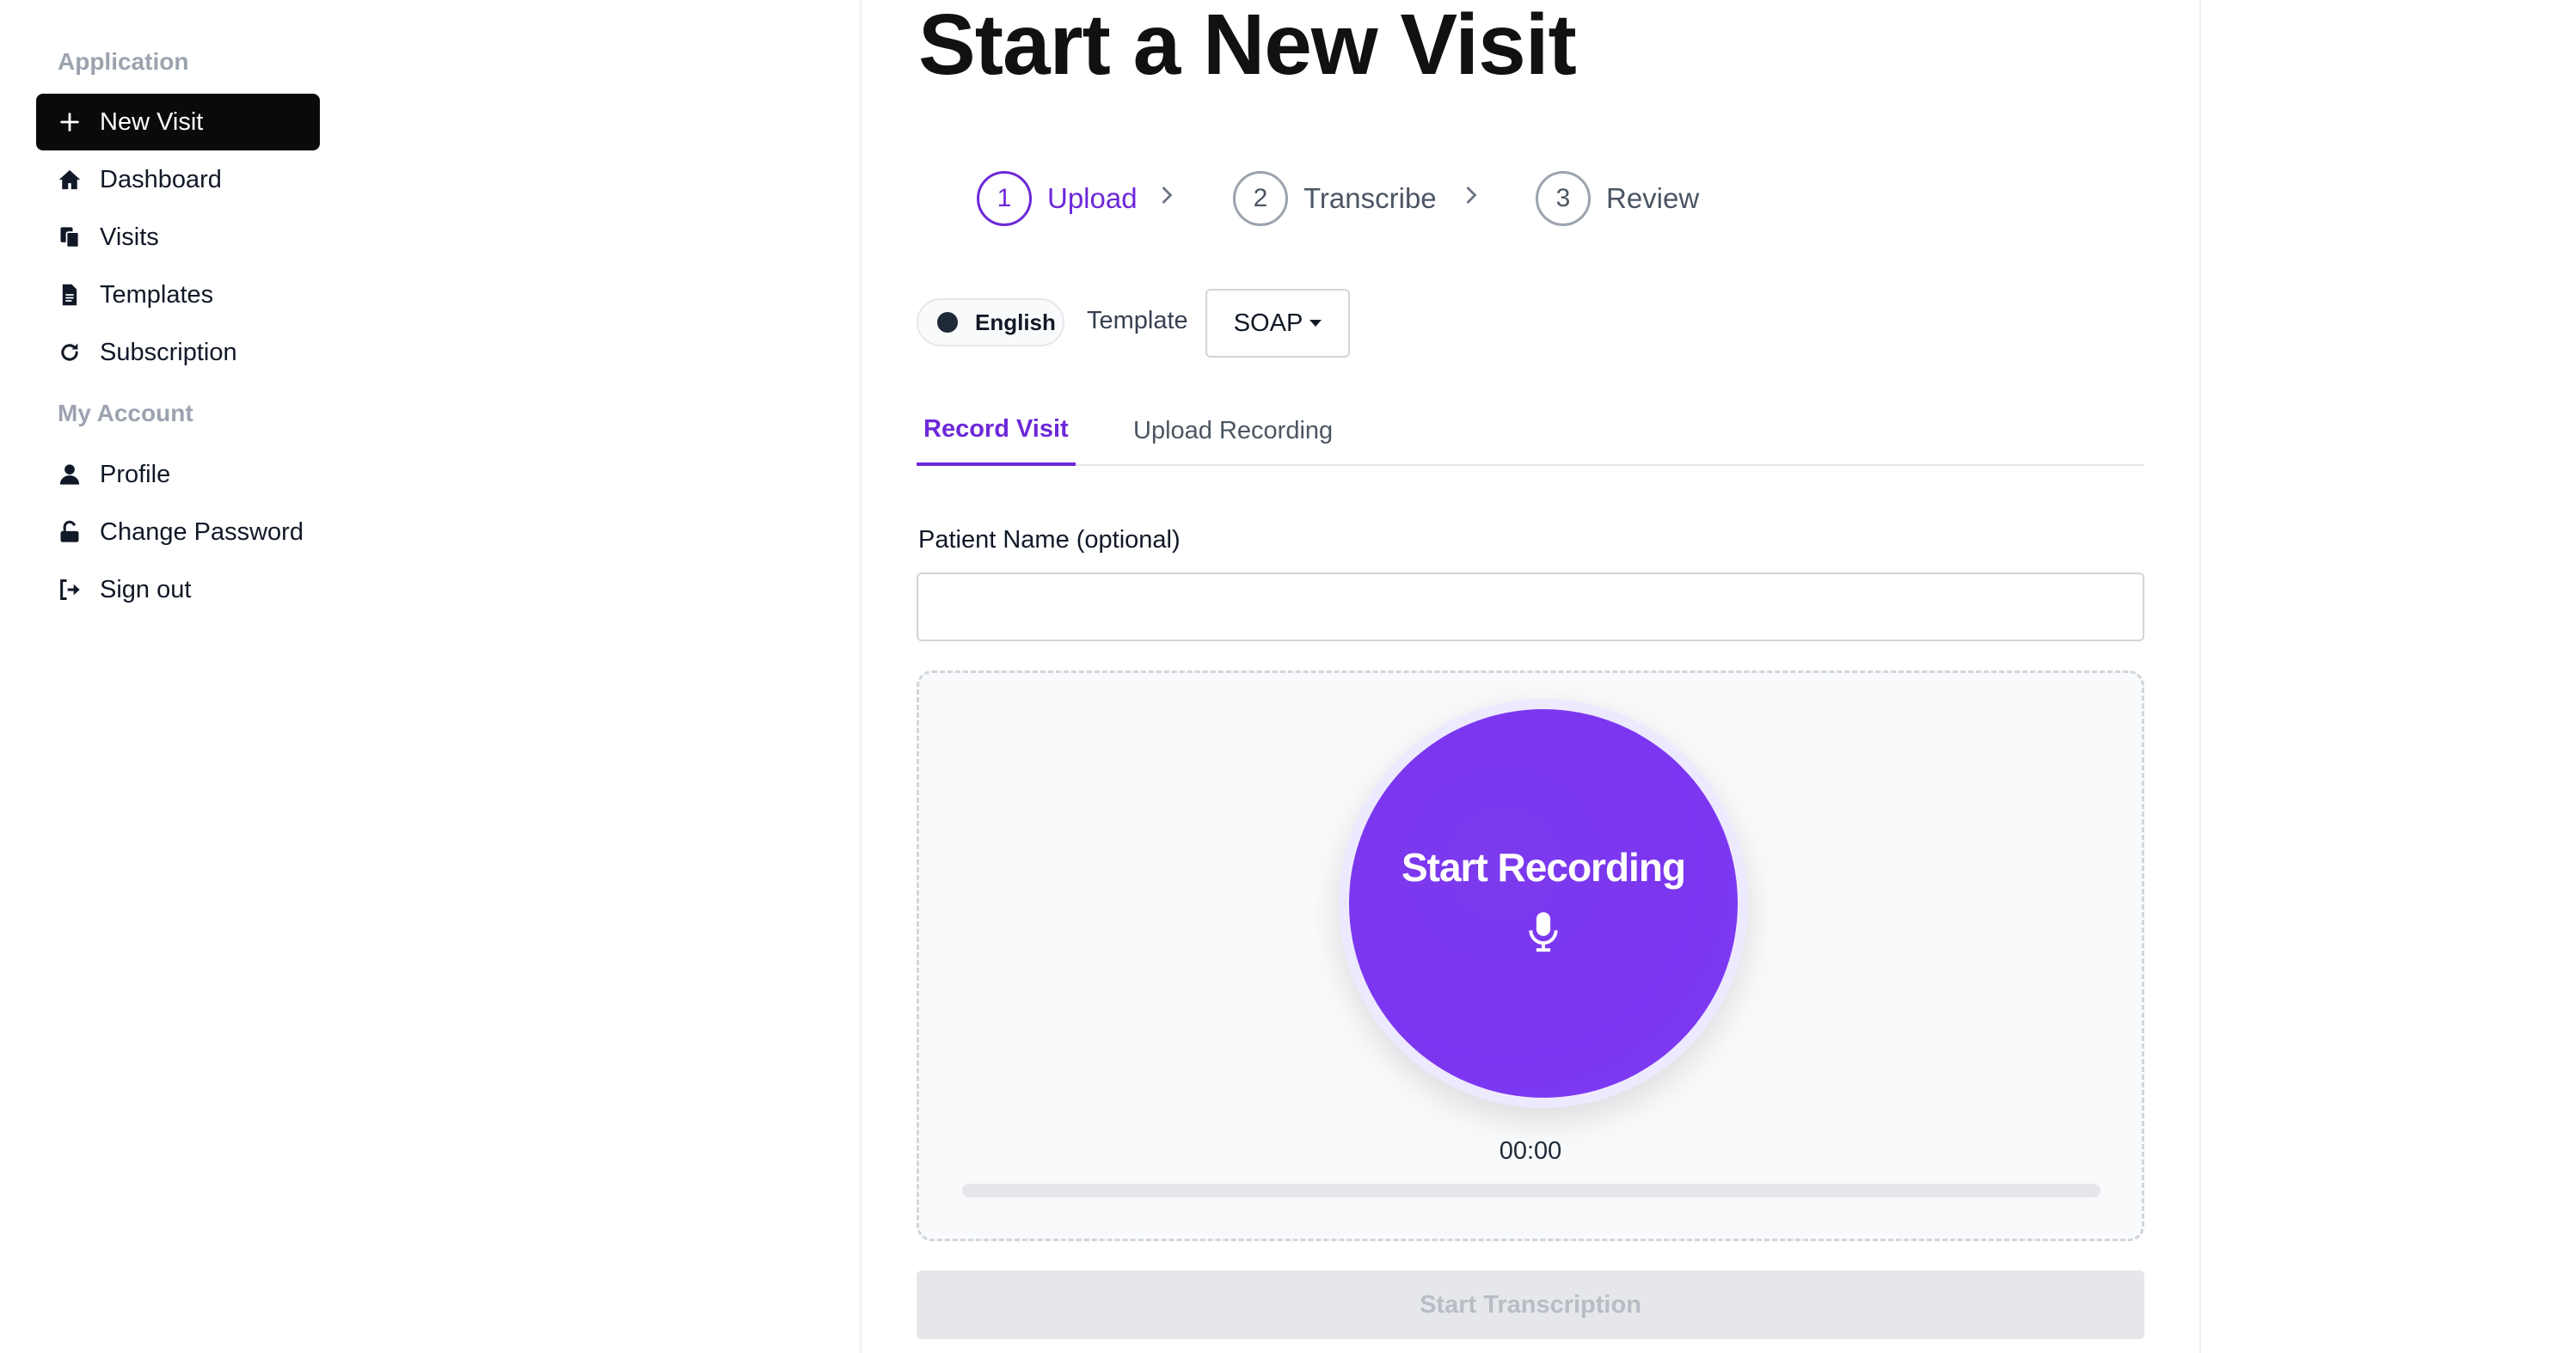 This screenshot has height=1353, width=2576. Describe the element at coordinates (1092, 198) in the screenshot. I see `step-label: Upload` at that location.